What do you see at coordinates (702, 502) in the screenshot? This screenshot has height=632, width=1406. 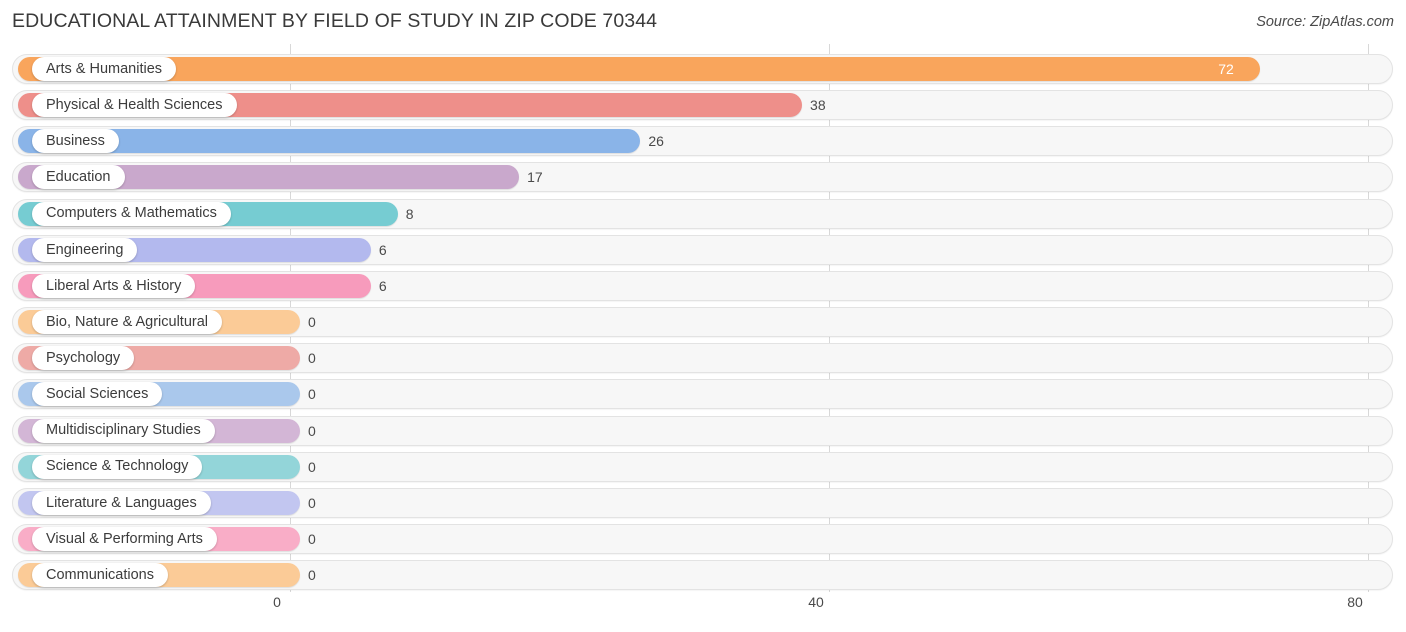 I see `table-row: Literature & Languages 0` at bounding box center [702, 502].